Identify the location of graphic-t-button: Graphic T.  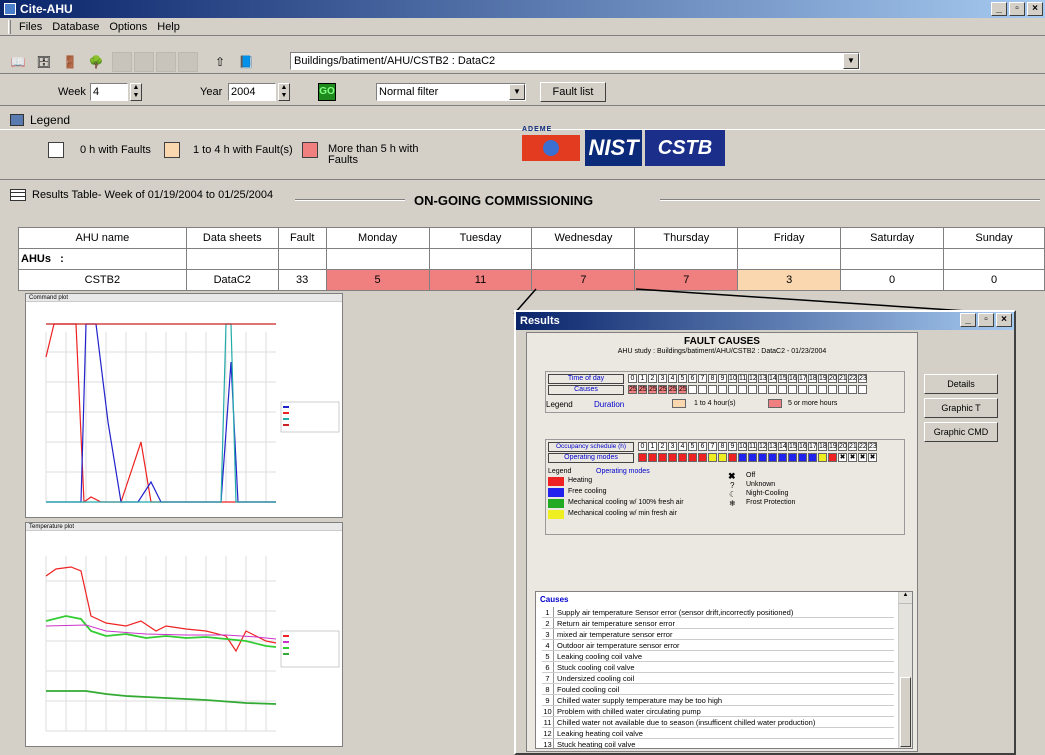
(961, 408).